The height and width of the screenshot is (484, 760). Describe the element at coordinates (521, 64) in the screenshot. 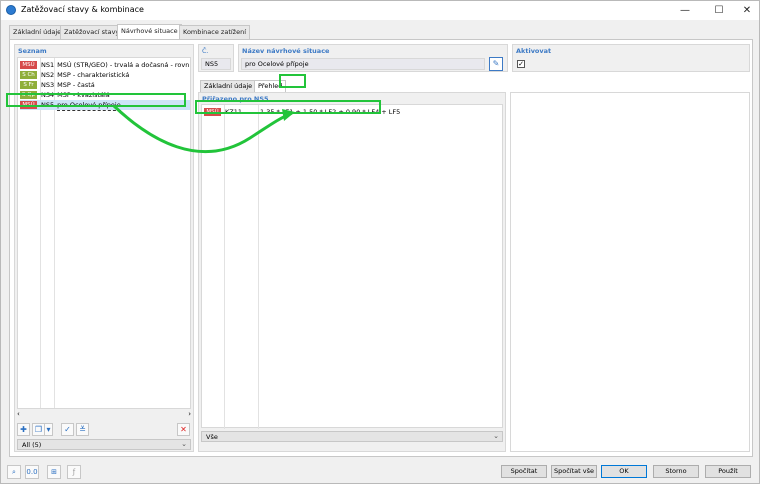

I see `activate-checkbox: ✓` at that location.